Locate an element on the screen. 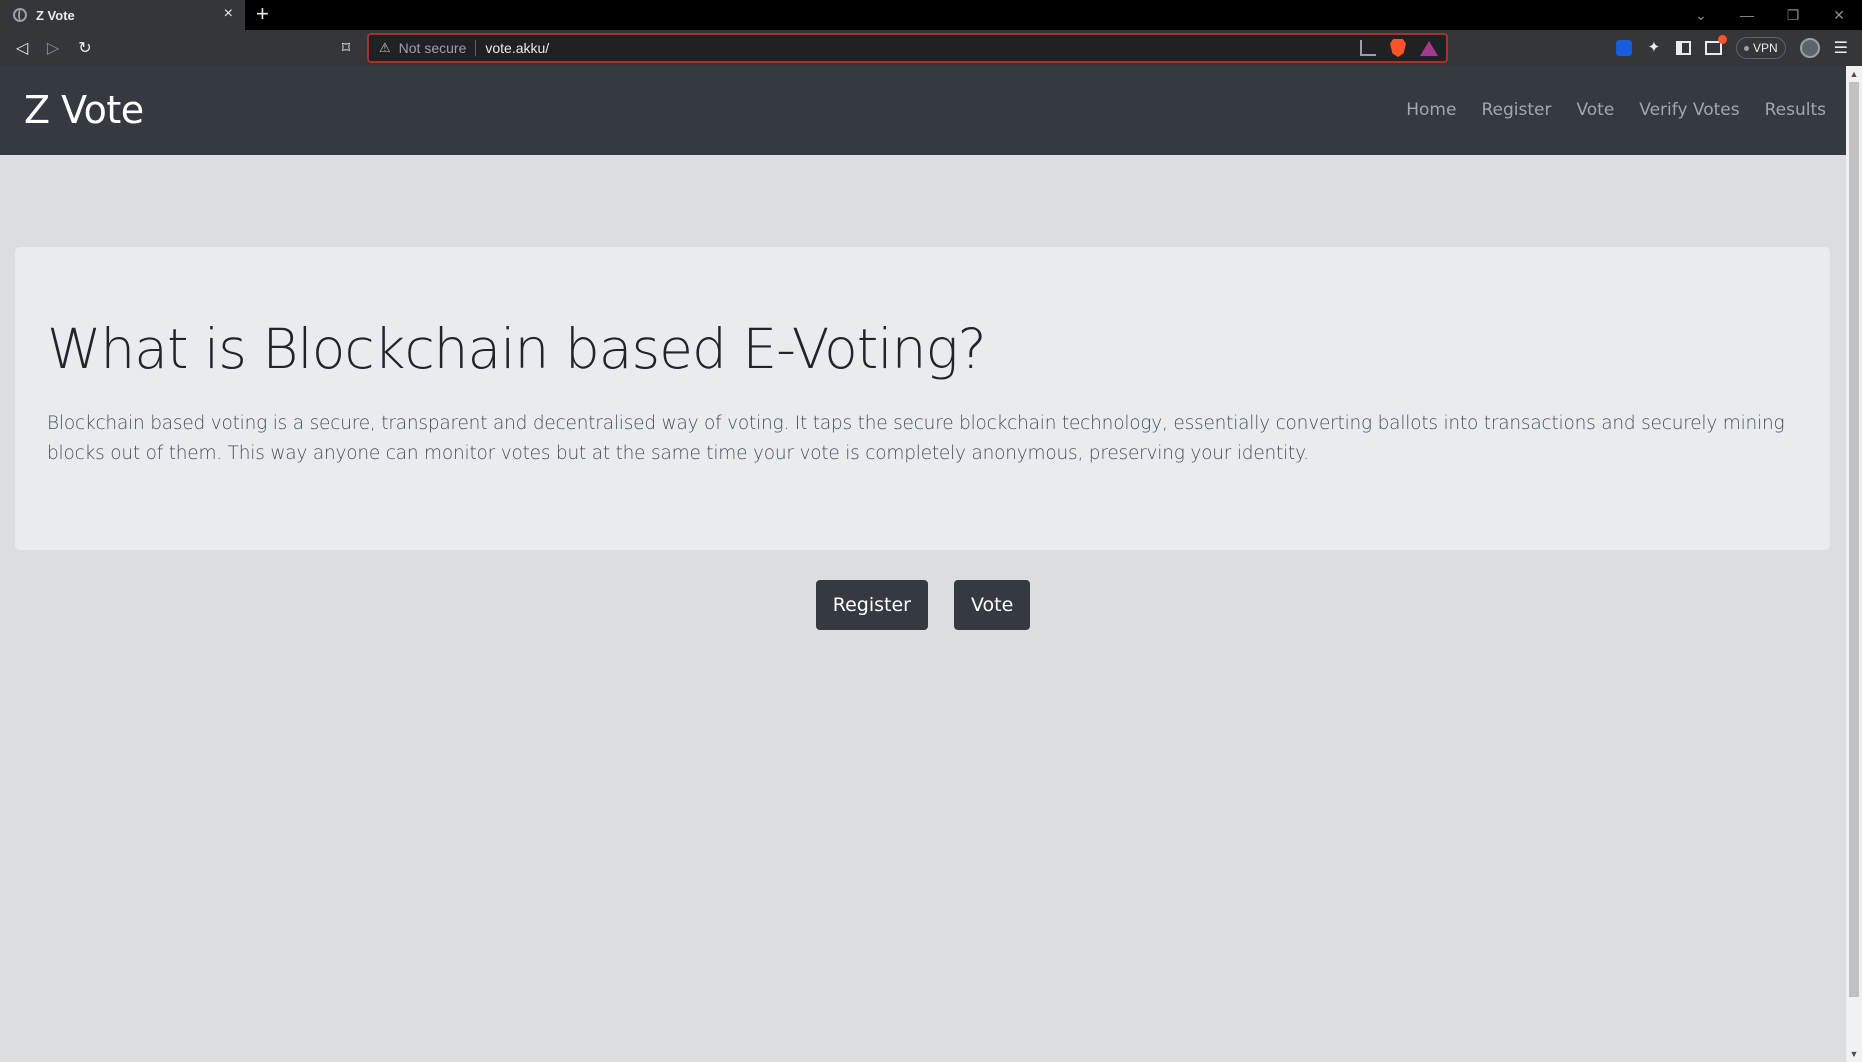 This screenshot has height=1062, width=1862. vpn-label: VPN is located at coordinates (1765, 48).